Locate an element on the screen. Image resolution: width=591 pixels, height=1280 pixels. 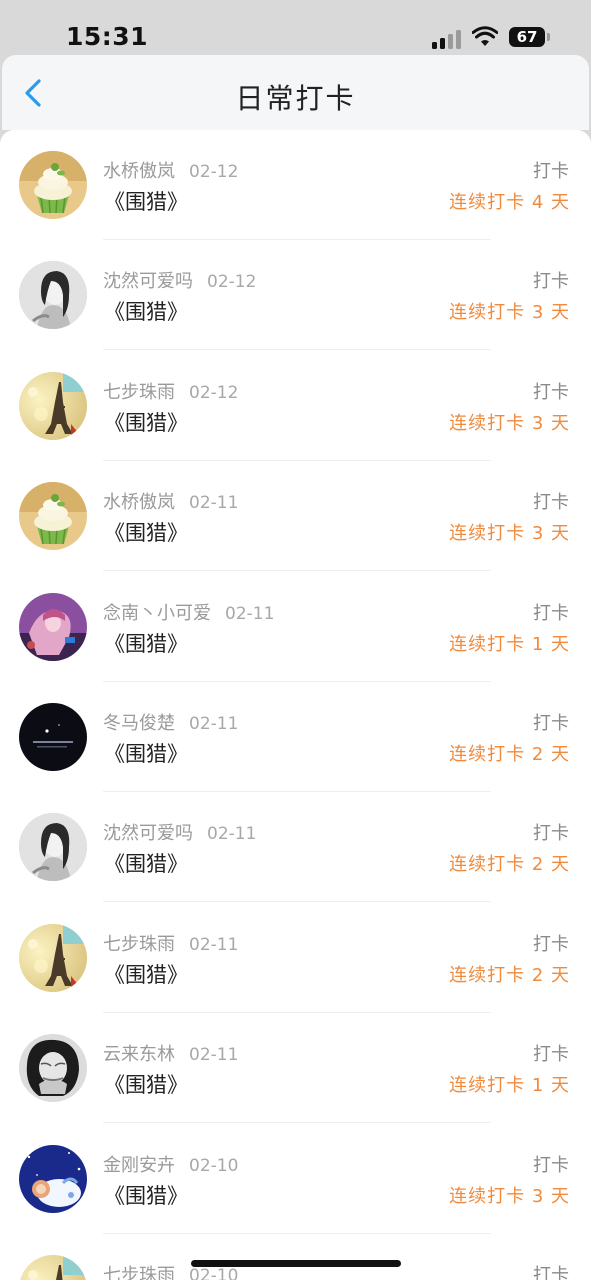
username: 冬马俊楚 is located at coordinates (139, 723).